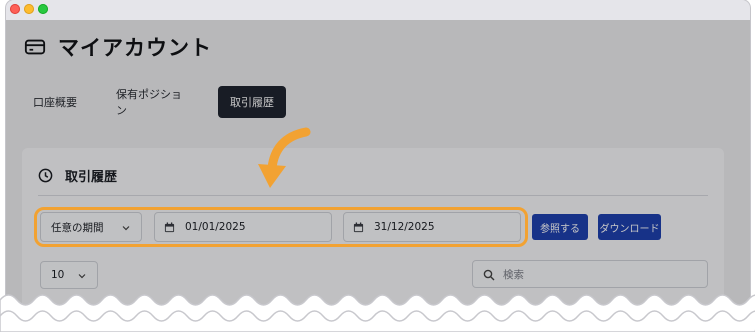  I want to click on page-title: マイアカウント, so click(118, 47).